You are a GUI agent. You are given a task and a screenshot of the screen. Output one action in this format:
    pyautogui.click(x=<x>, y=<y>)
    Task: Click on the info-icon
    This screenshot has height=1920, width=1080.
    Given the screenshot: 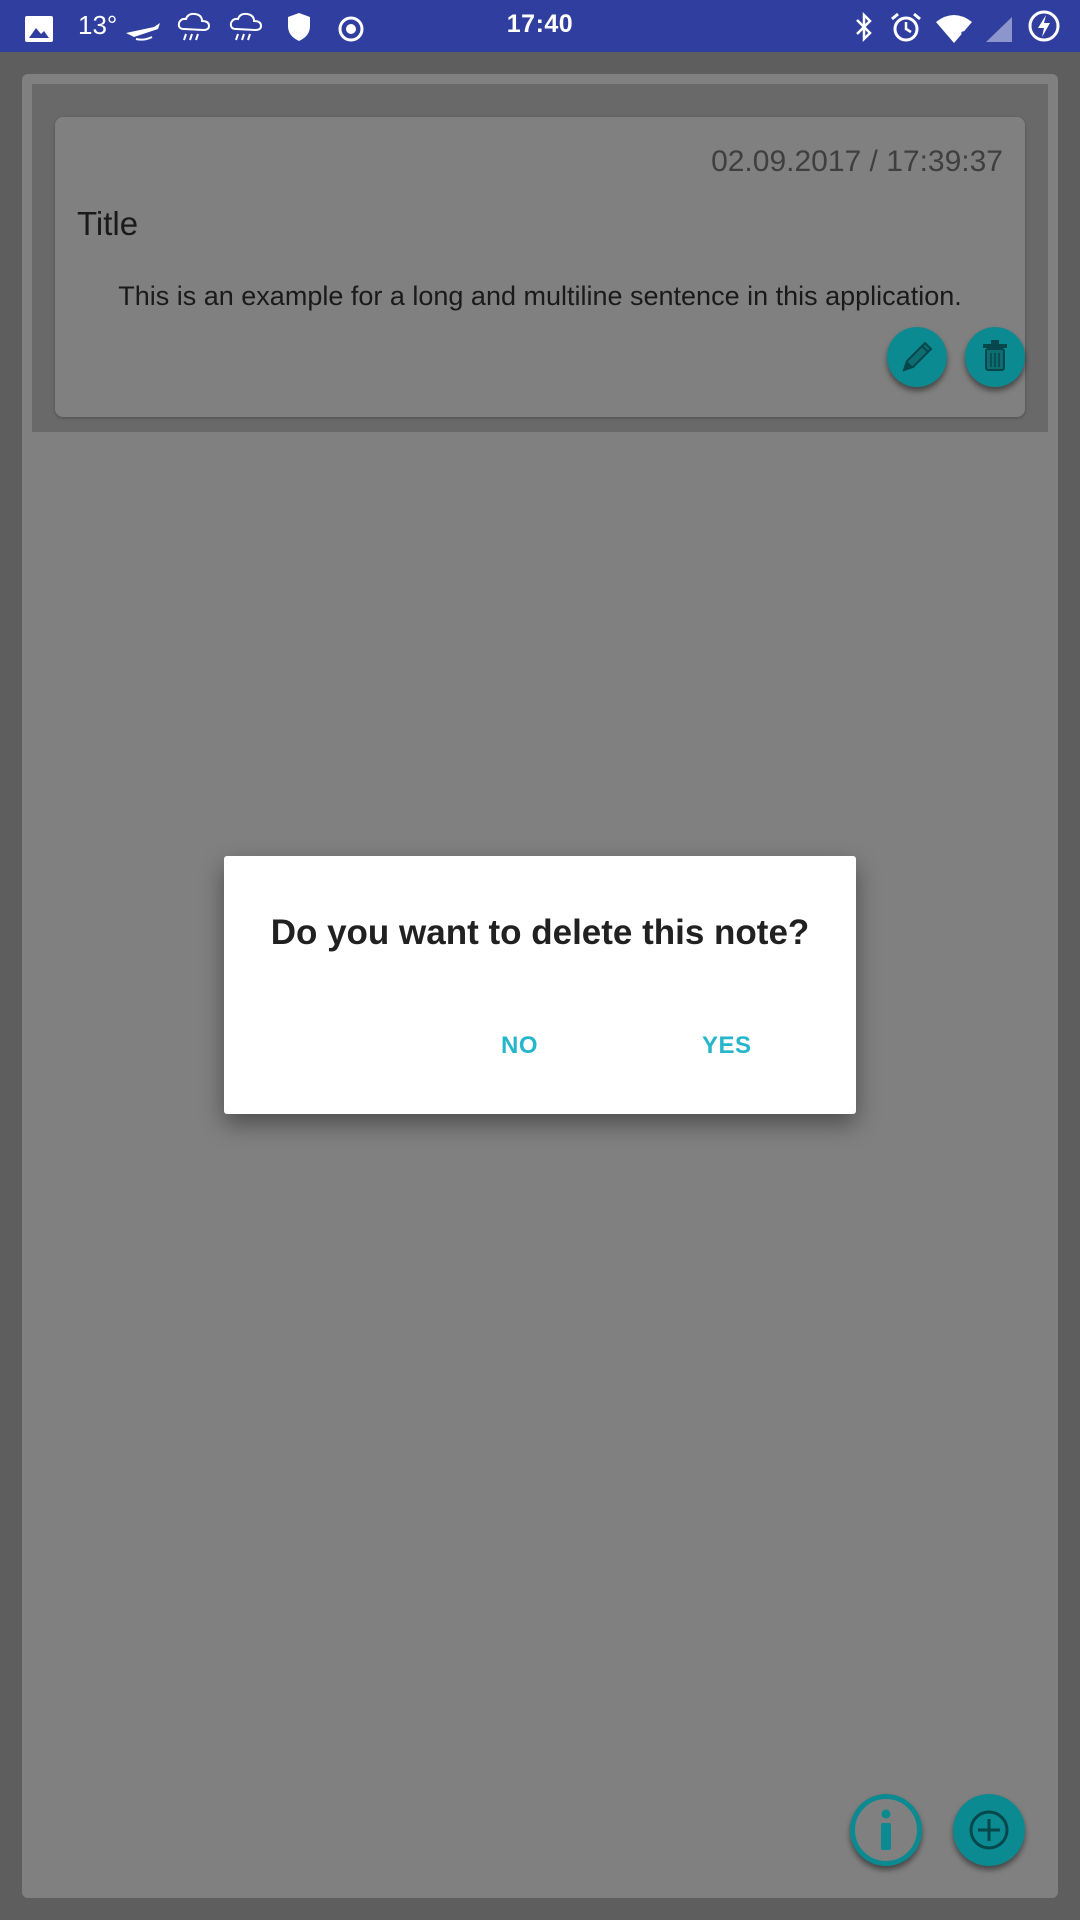 What is the action you would take?
    pyautogui.click(x=886, y=1830)
    